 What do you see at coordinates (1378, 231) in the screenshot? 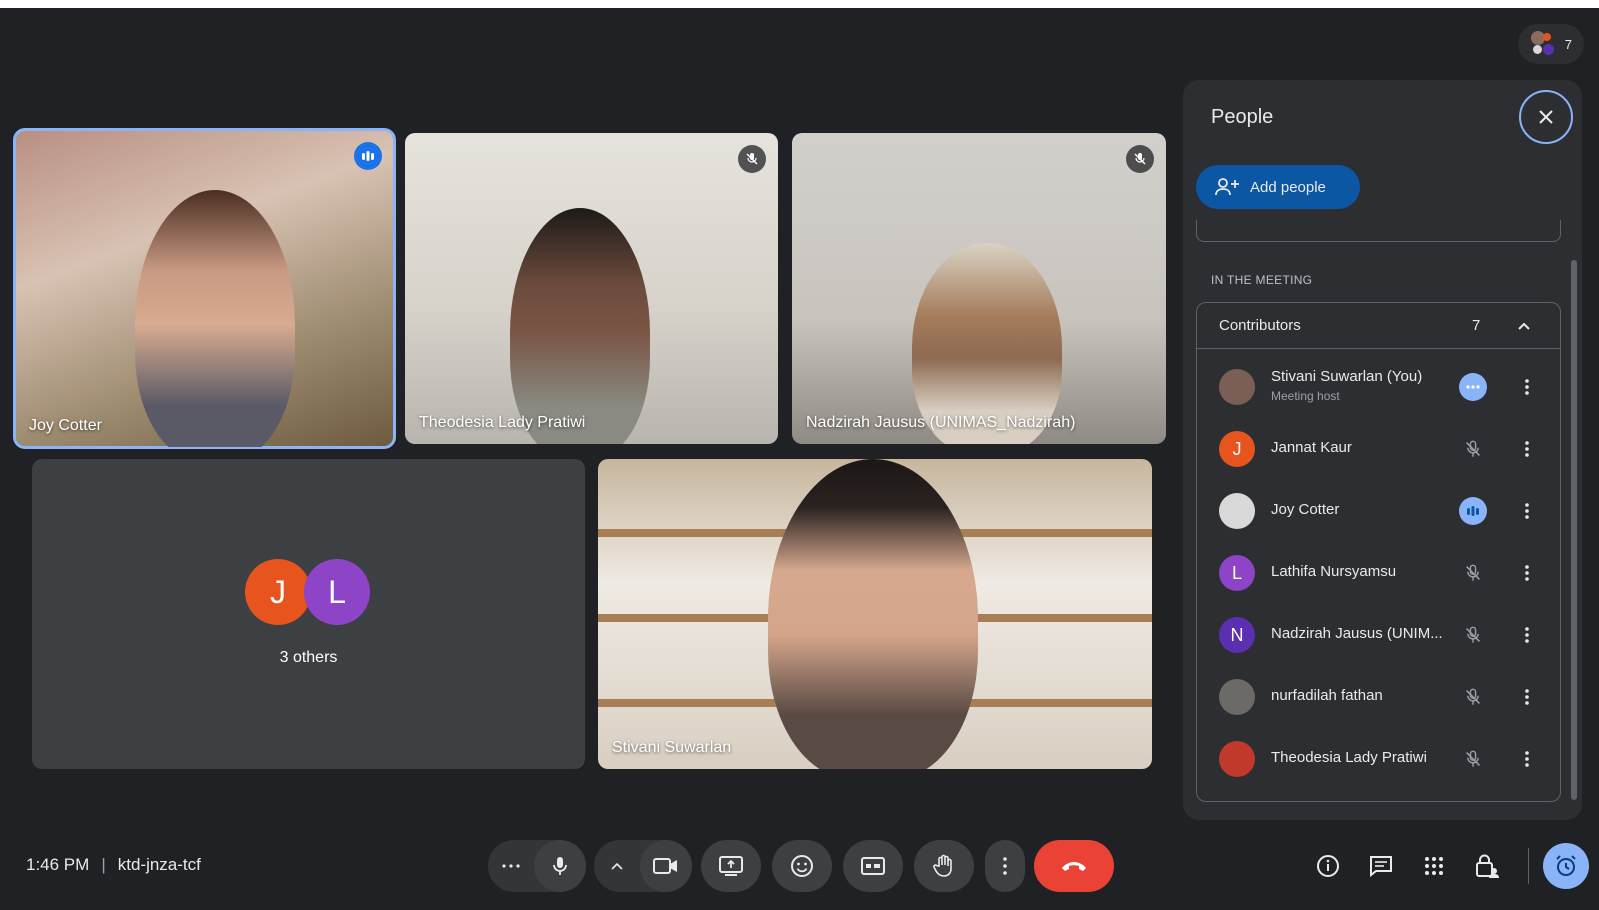
I see `search-field` at bounding box center [1378, 231].